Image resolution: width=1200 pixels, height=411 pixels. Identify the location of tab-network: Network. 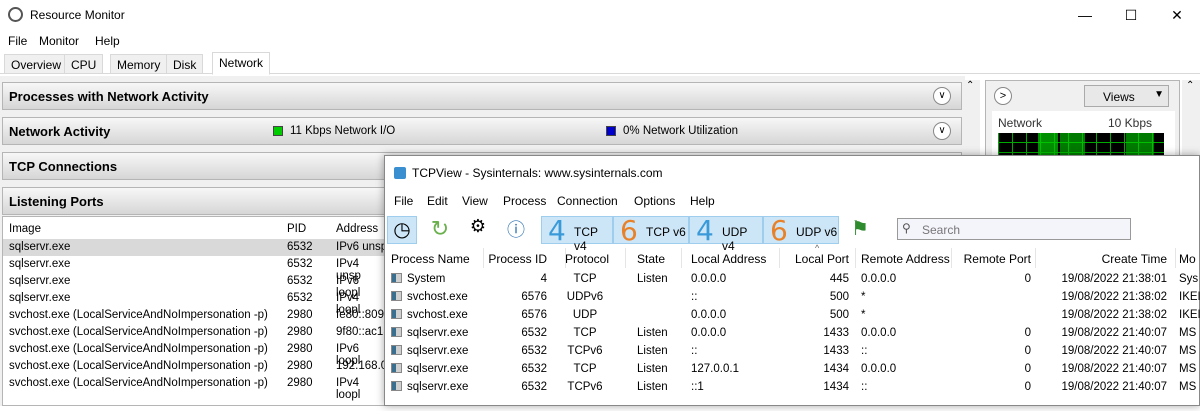
(241, 63).